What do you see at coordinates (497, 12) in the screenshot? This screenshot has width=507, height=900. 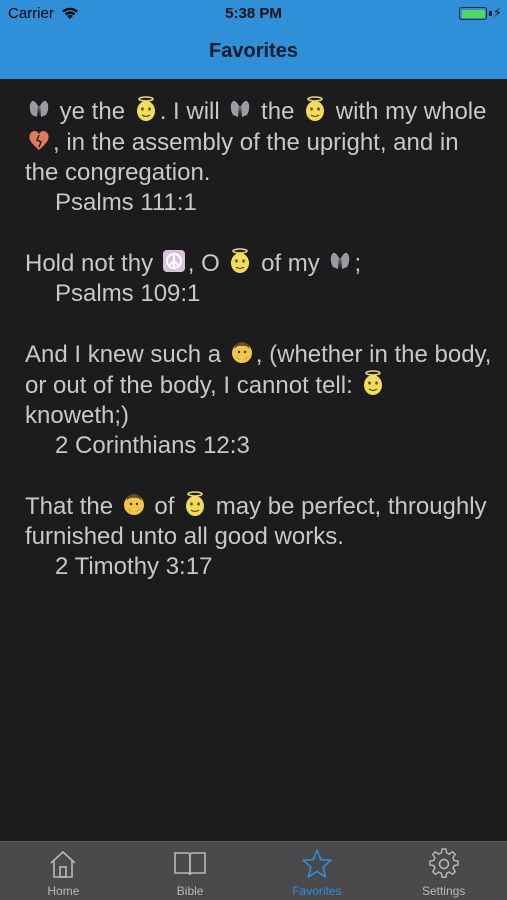 I see `charging-bolt-icon: ⚡` at bounding box center [497, 12].